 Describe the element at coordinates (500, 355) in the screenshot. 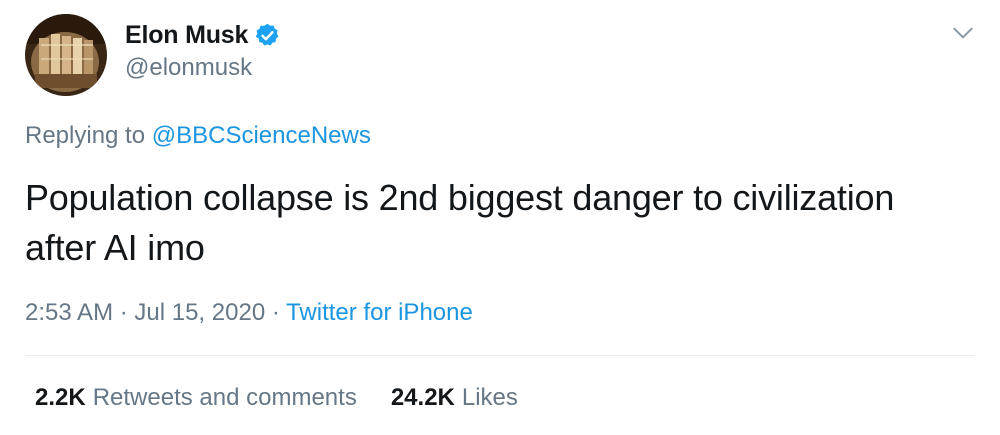

I see `divider` at that location.